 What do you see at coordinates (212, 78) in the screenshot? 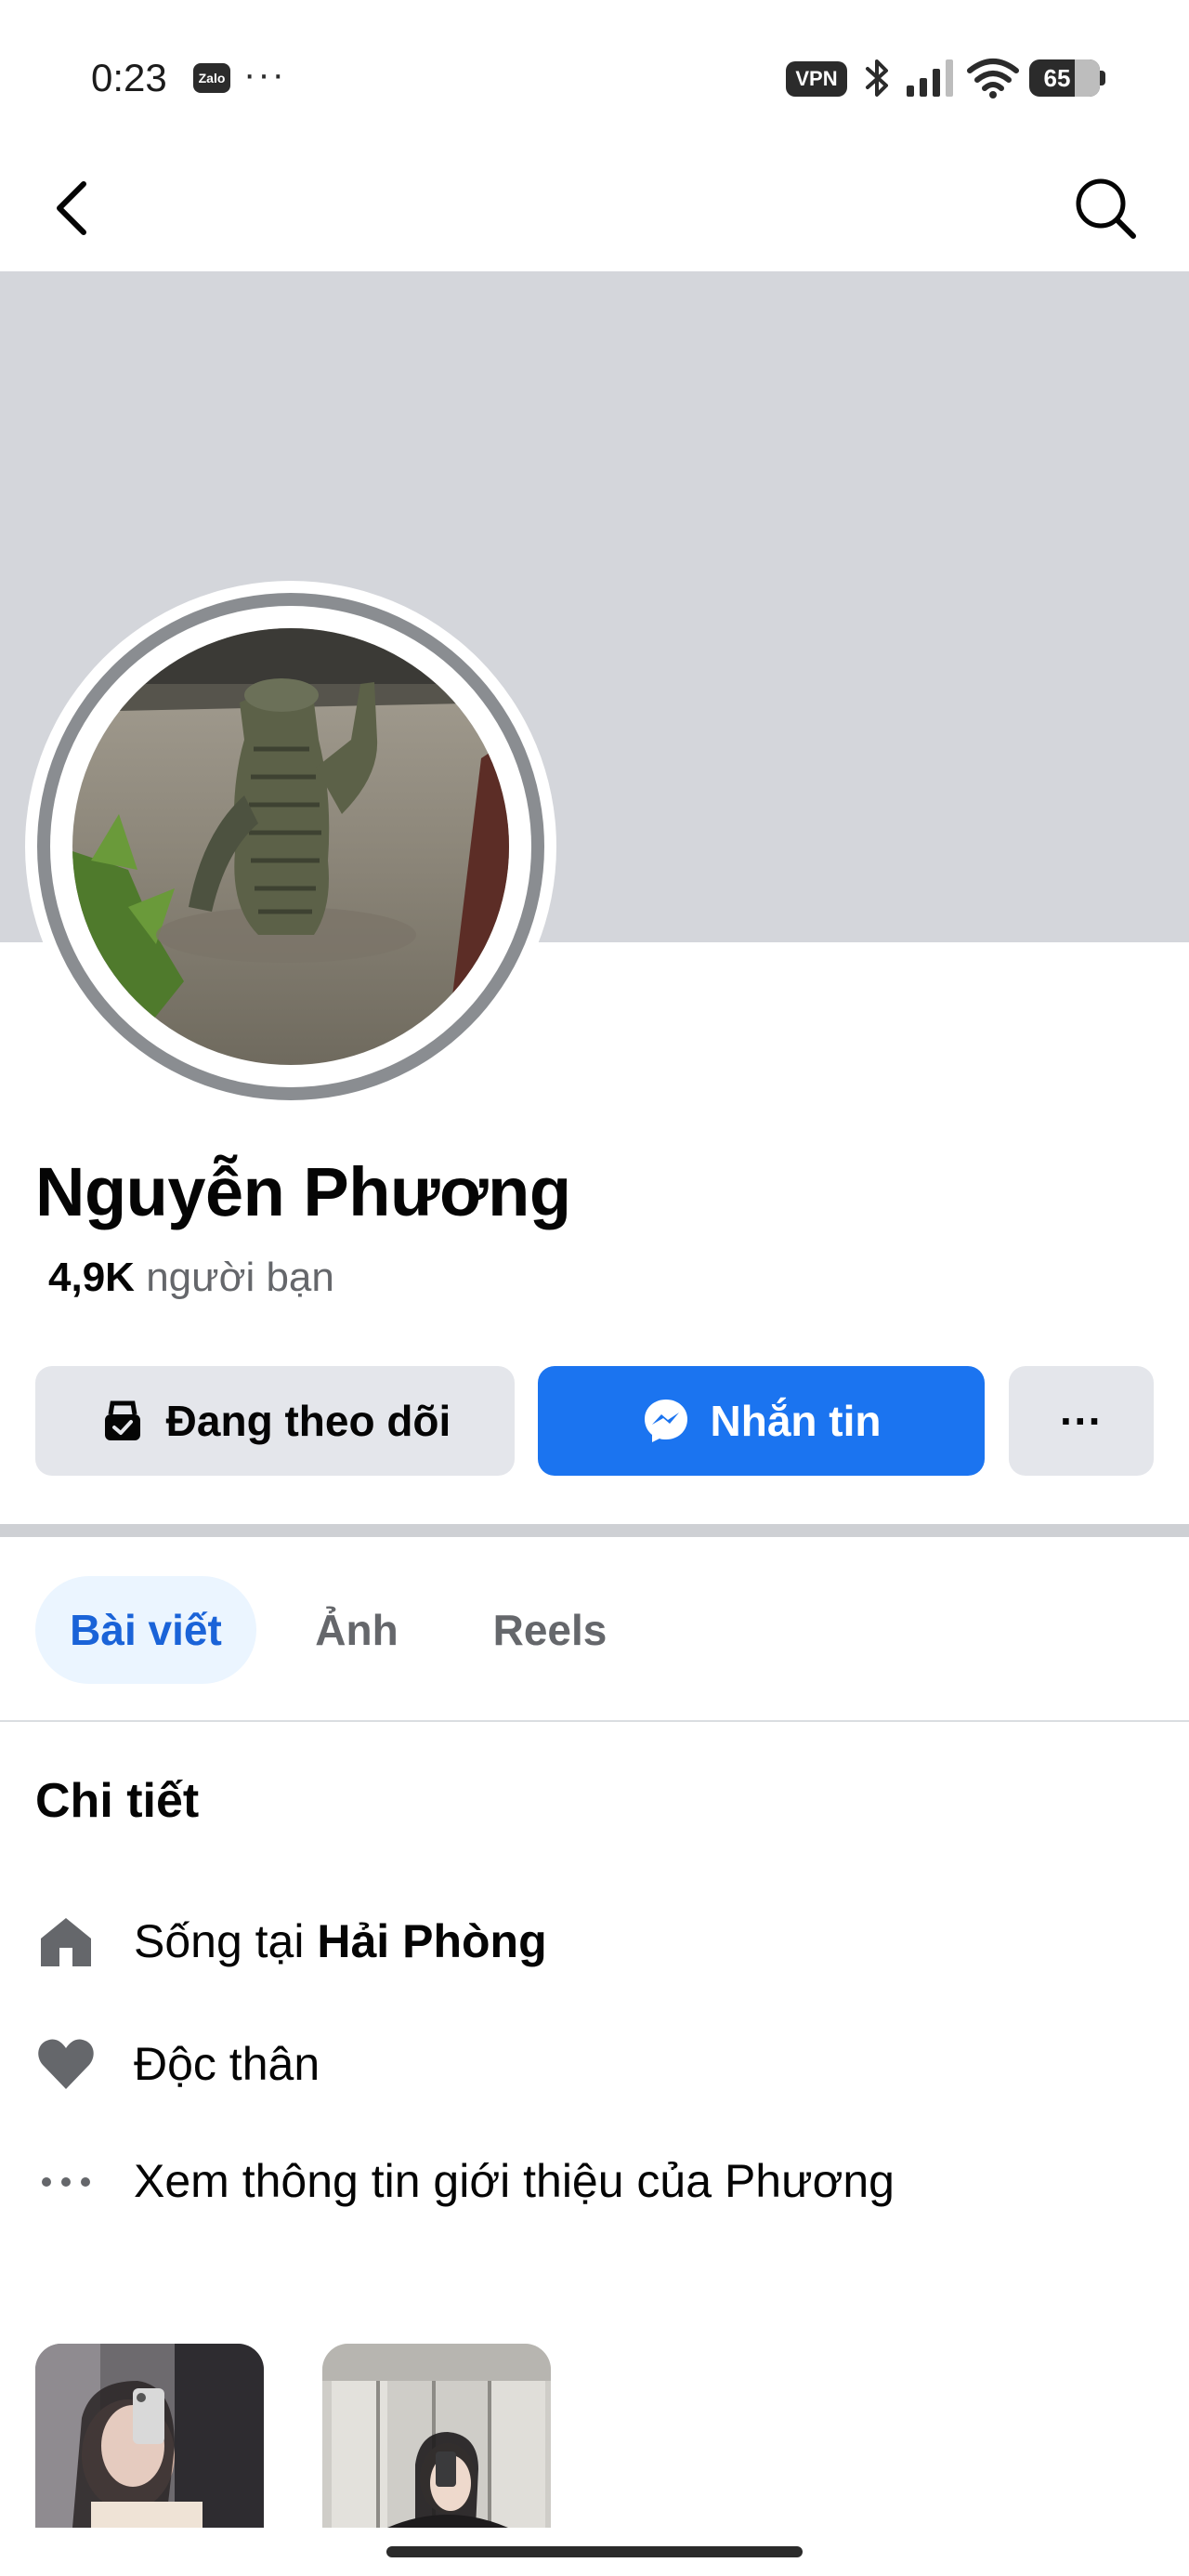
I see `zalo-notification-icon: Zalo` at bounding box center [212, 78].